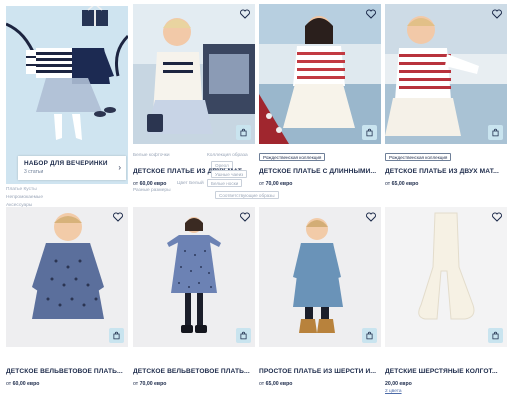 The width and height of the screenshot is (512, 400). What do you see at coordinates (34, 172) in the screenshot?
I see `outfit-set-count: 3 статьи` at bounding box center [34, 172].